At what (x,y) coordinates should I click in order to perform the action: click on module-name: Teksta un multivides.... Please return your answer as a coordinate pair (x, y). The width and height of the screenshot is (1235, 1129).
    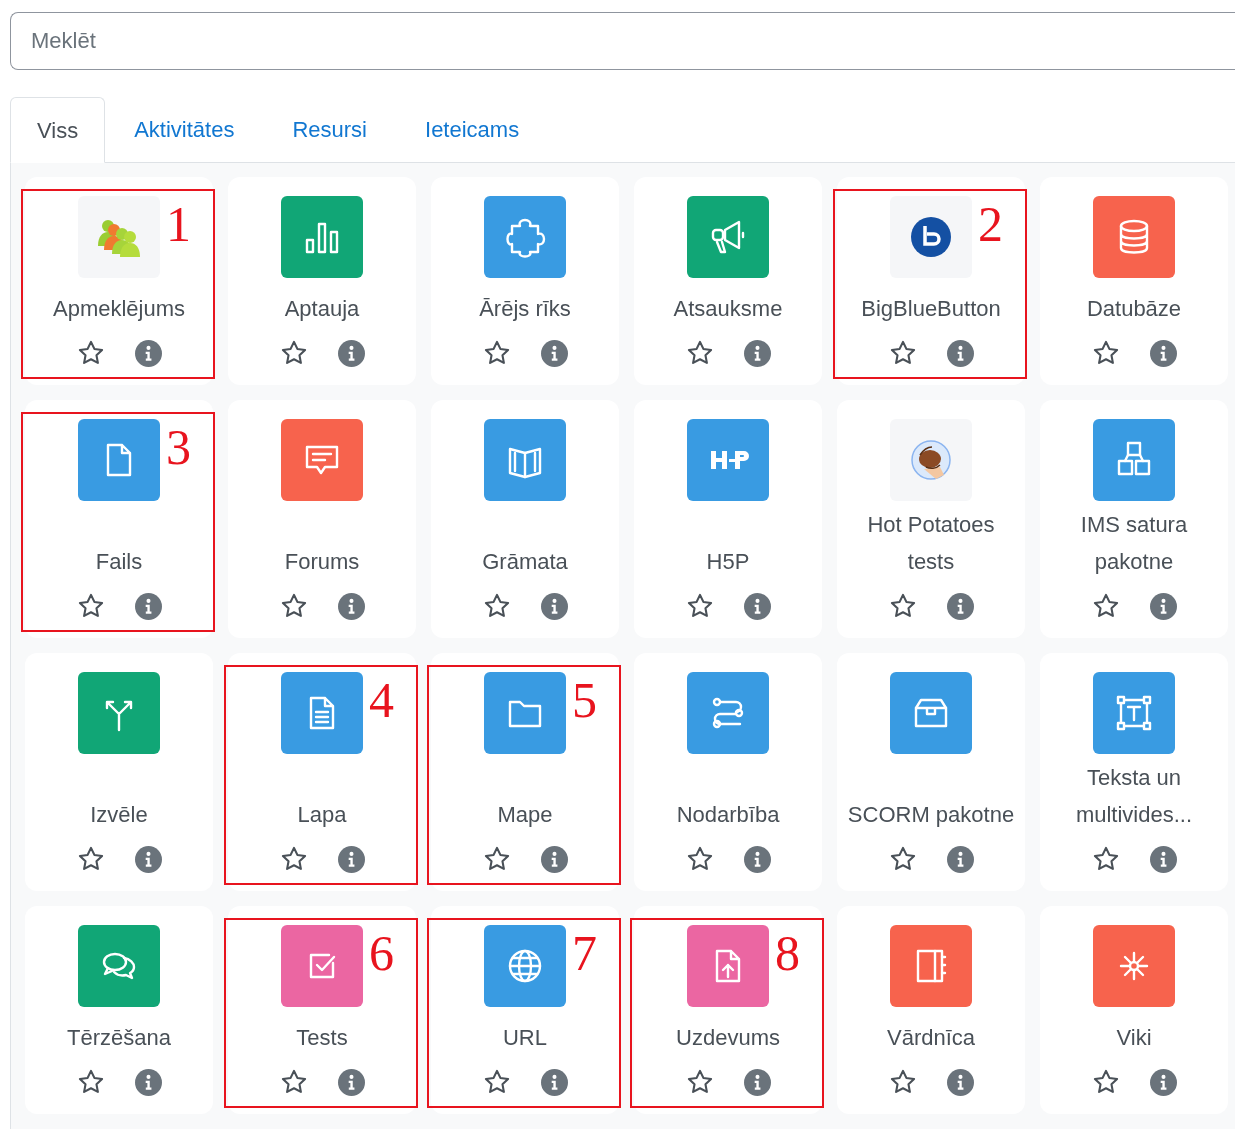
    Looking at the image, I should click on (1134, 796).